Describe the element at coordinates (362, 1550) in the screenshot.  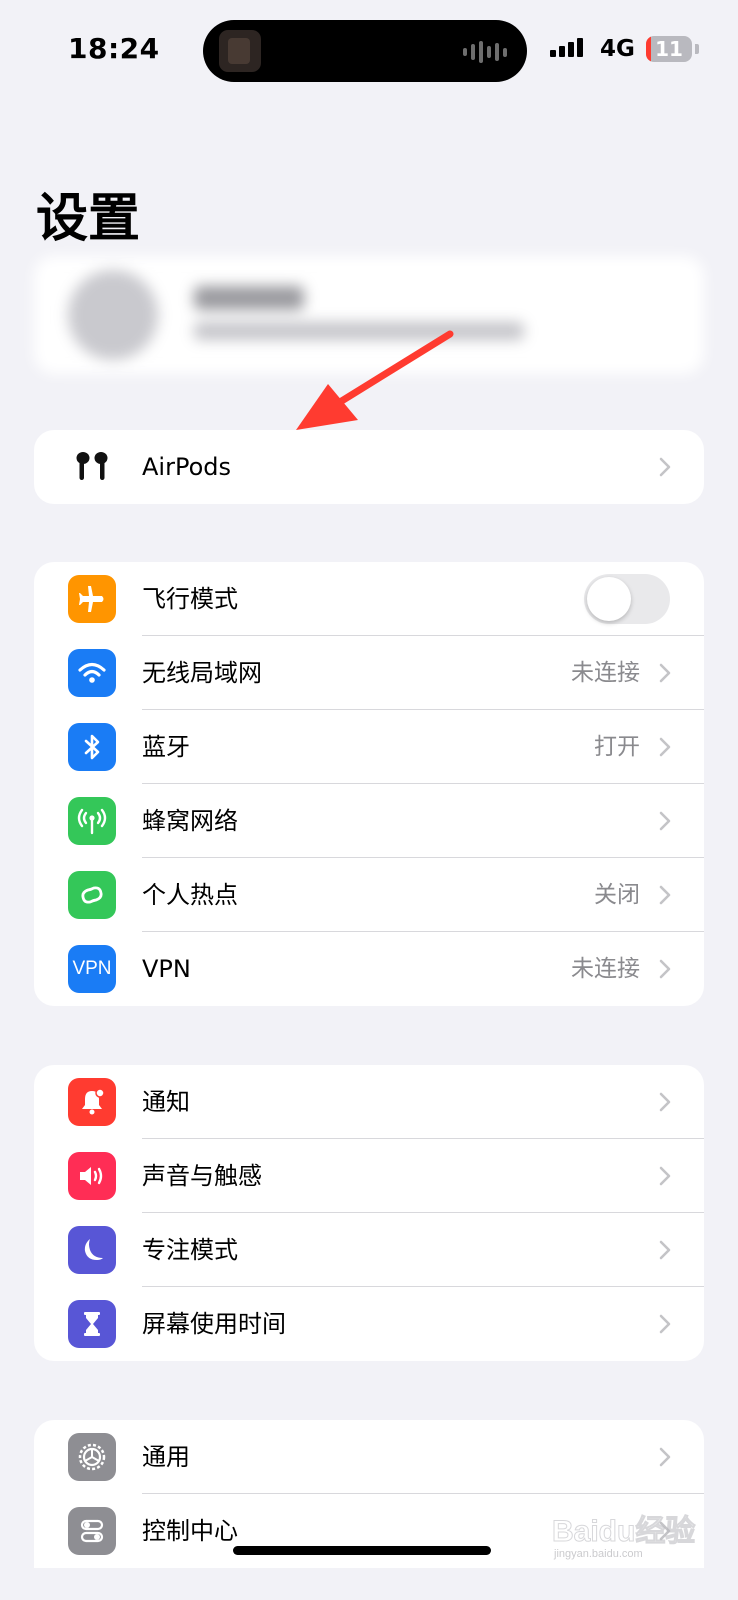
I see `home-indicator` at that location.